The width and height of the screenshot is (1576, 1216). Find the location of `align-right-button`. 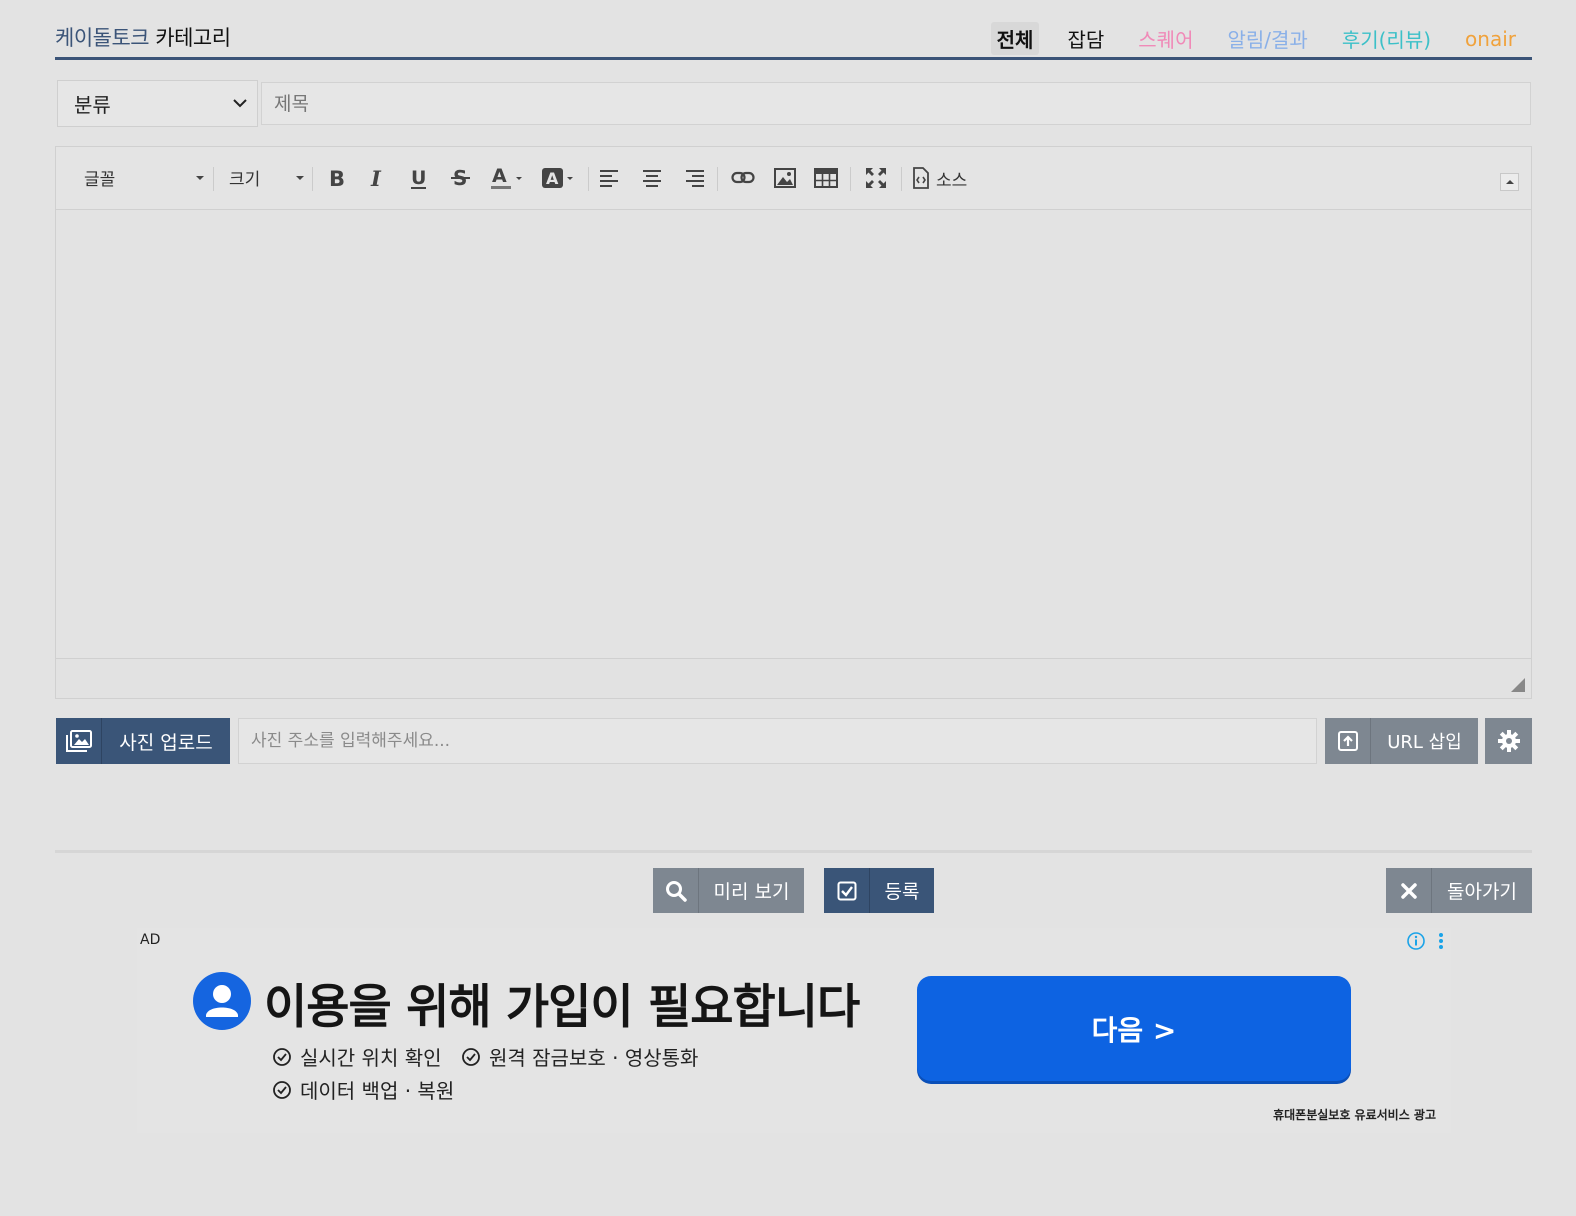

align-right-button is located at coordinates (694, 178).